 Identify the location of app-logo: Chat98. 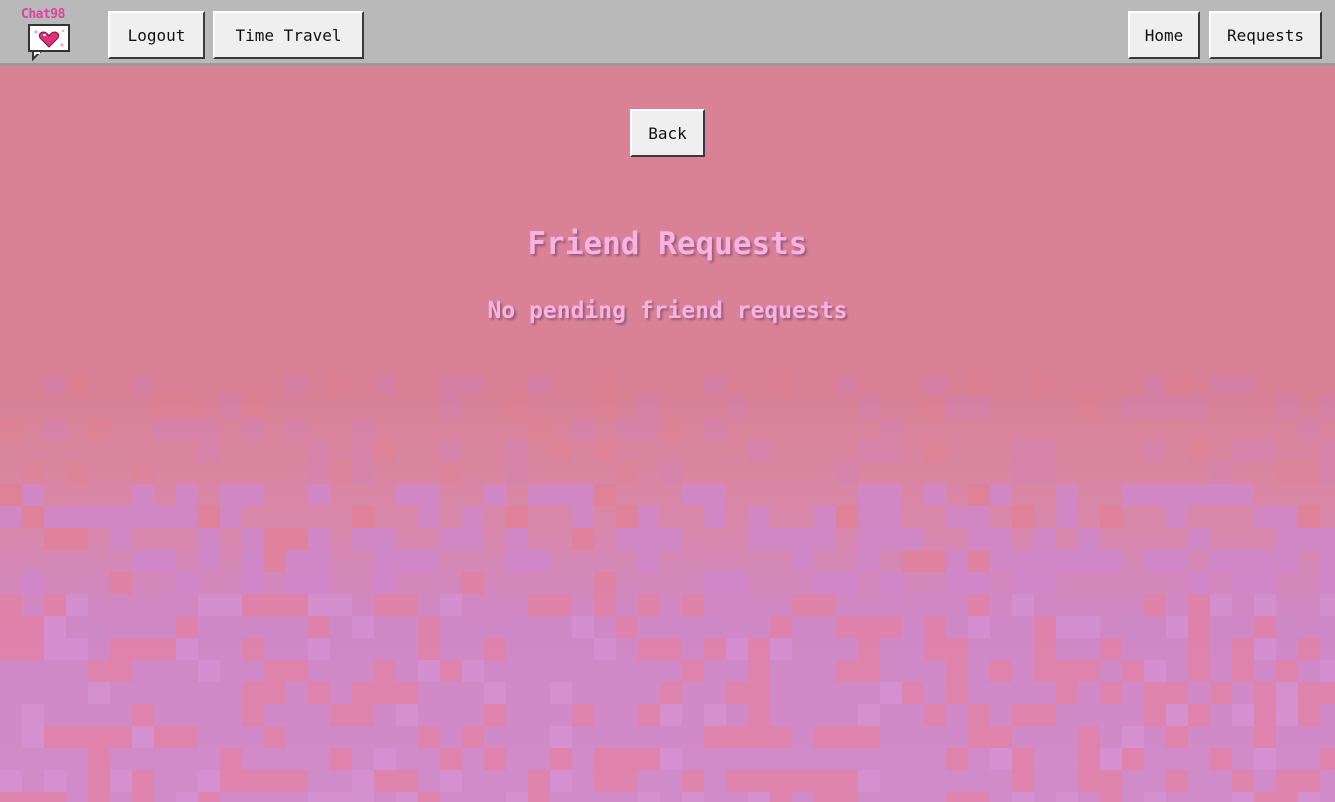
(49, 35).